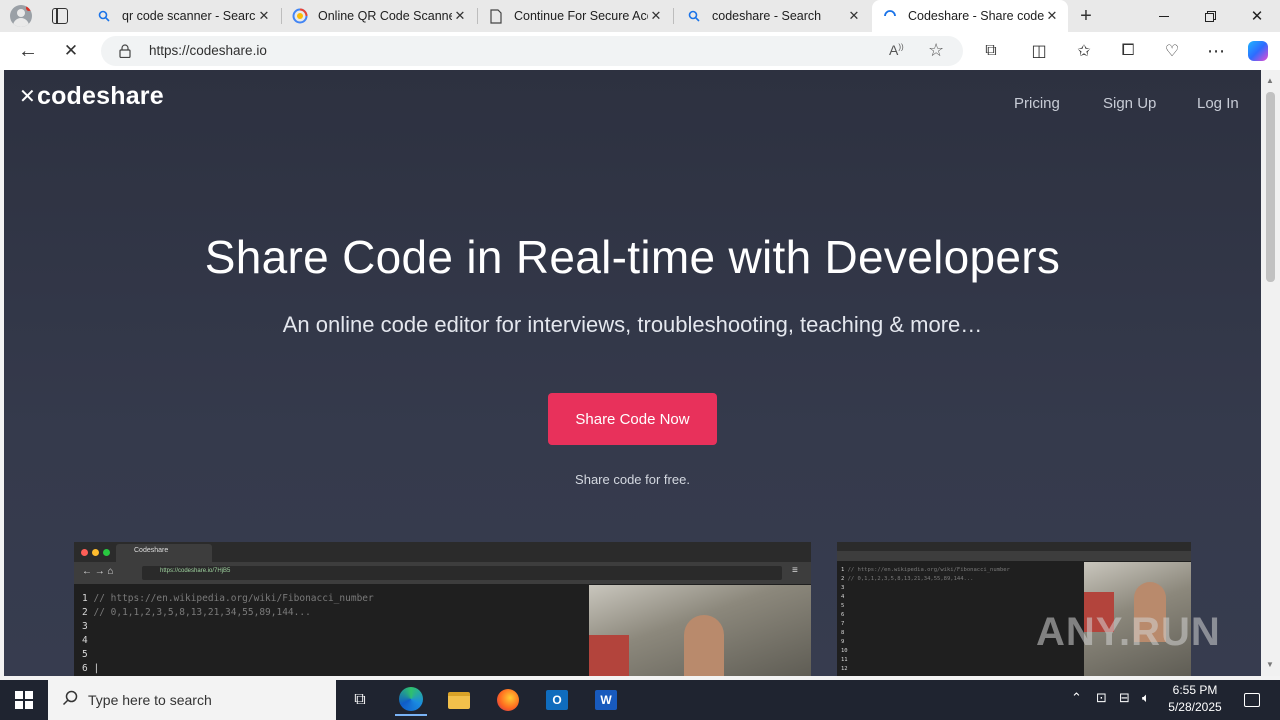 This screenshot has height=720, width=1280. What do you see at coordinates (151, 550) in the screenshot?
I see `preview-tab-title: Codeshare` at bounding box center [151, 550].